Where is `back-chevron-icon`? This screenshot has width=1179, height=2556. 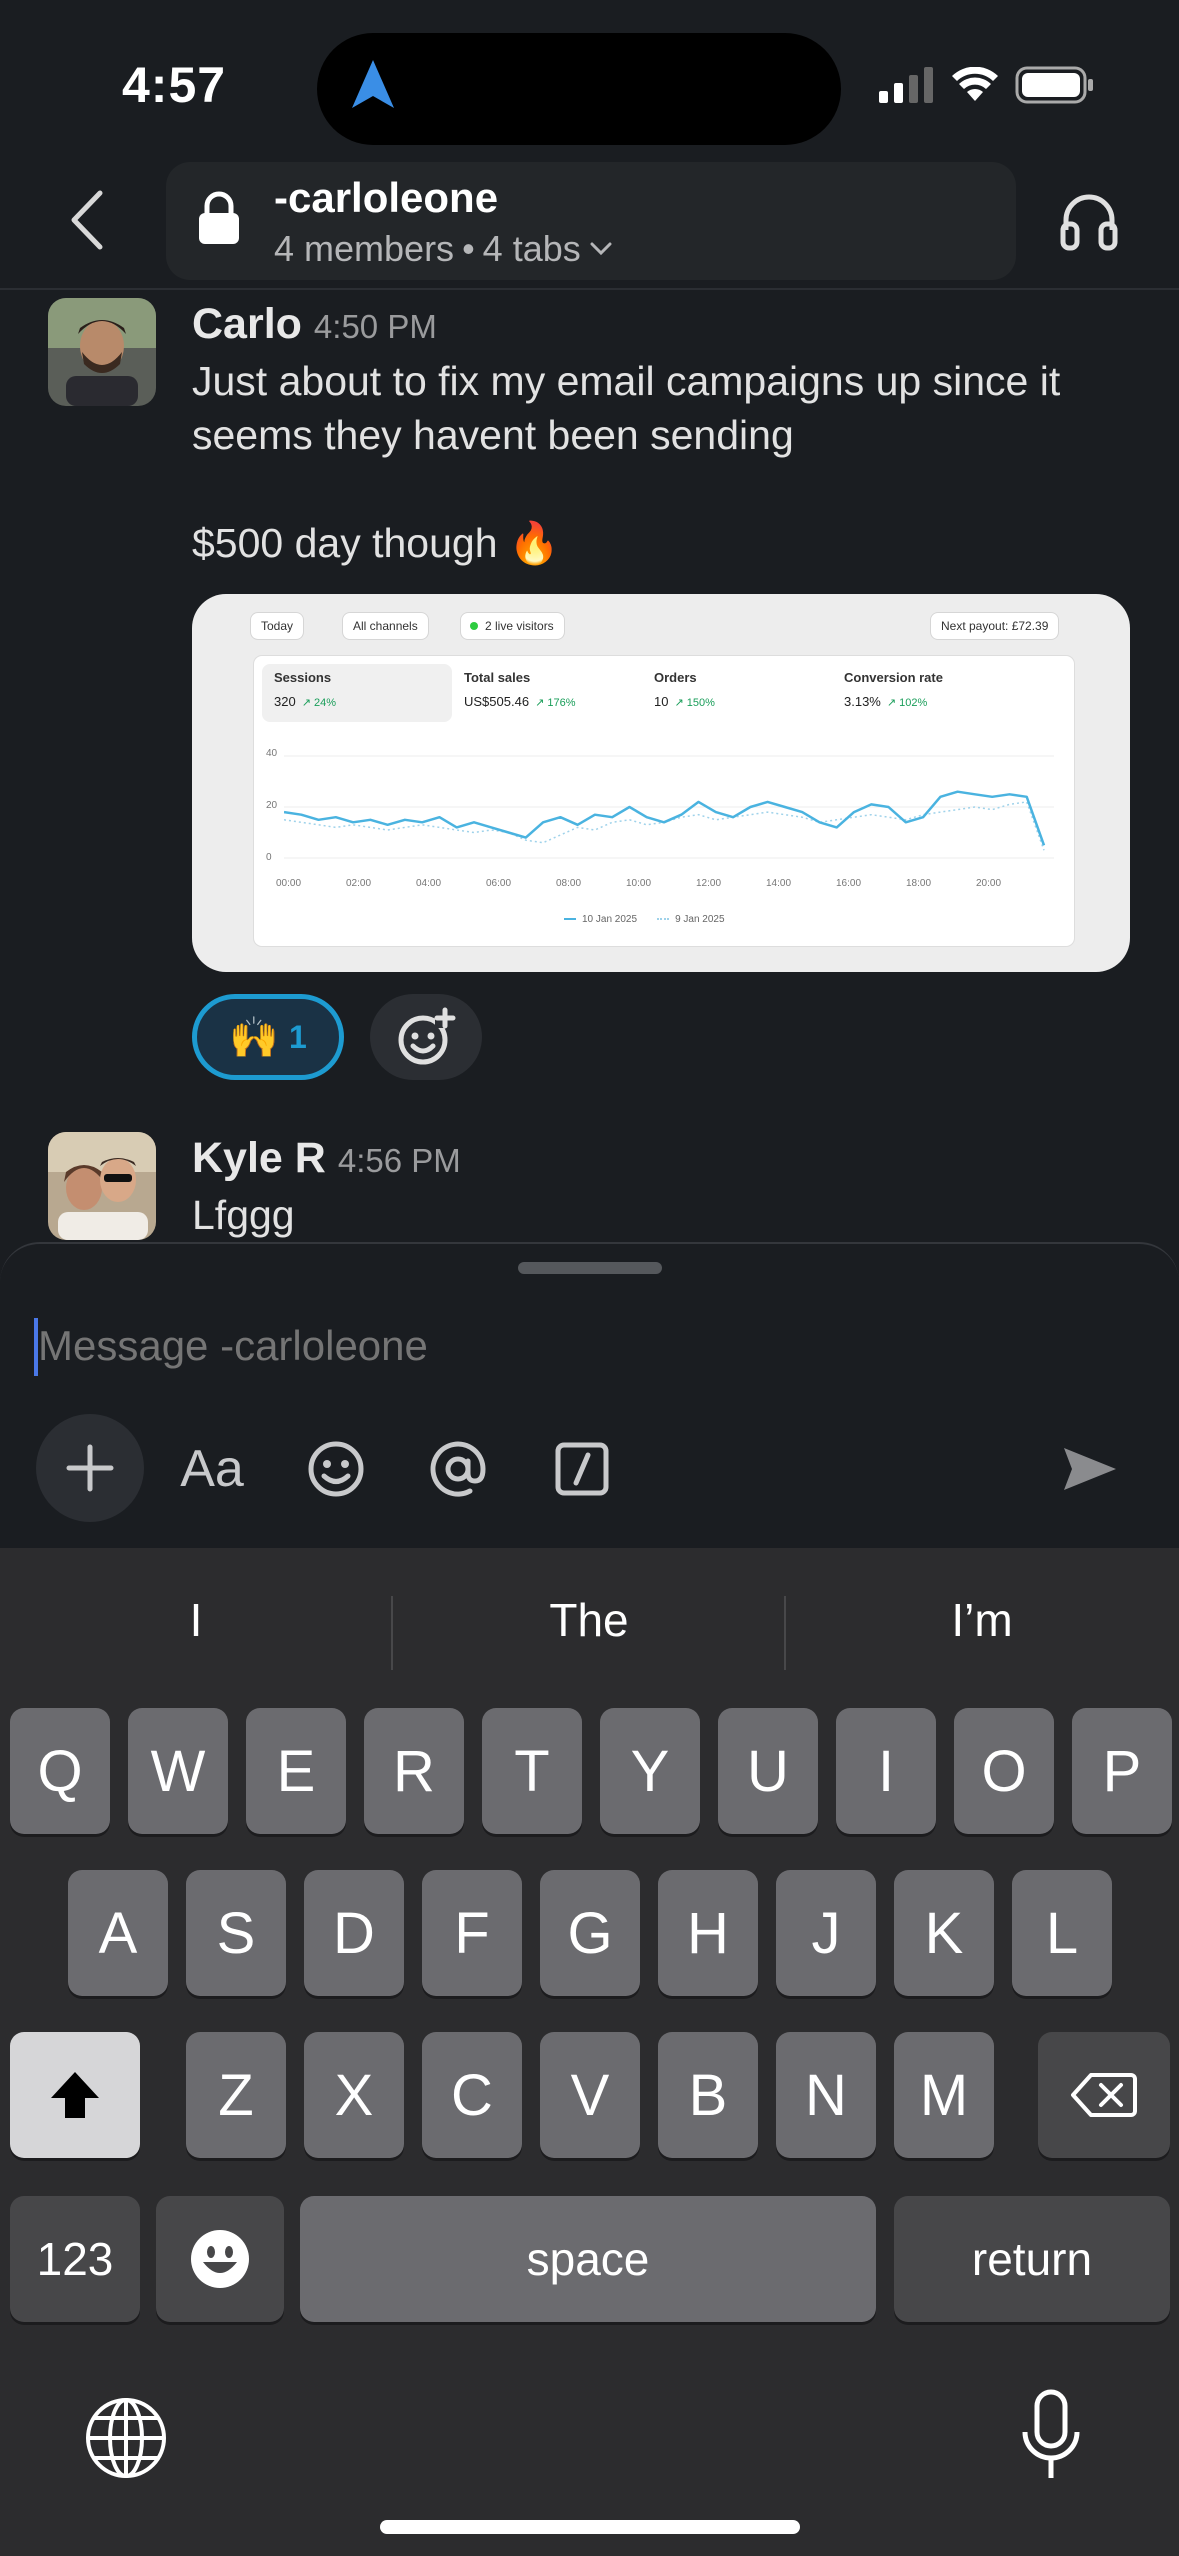 back-chevron-icon is located at coordinates (87, 220).